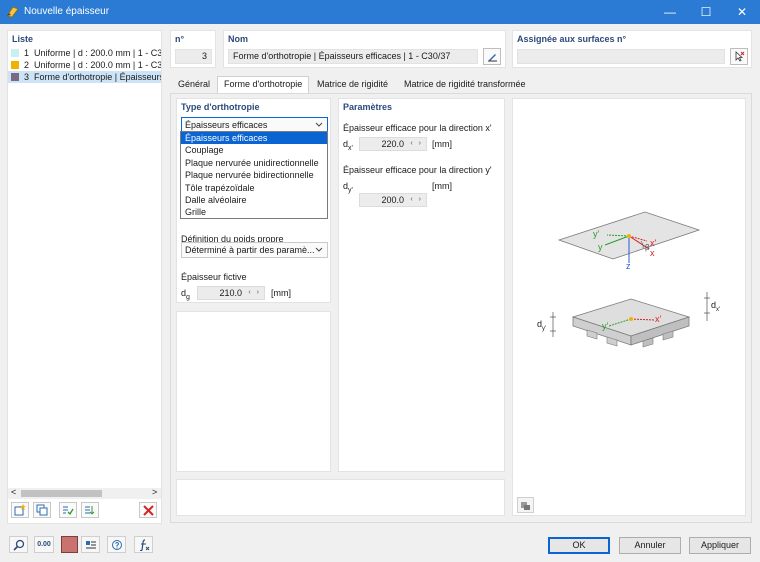 Image resolution: width=760 pixels, height=562 pixels. What do you see at coordinates (628, 266) in the screenshot?
I see `z-label: z` at bounding box center [628, 266].